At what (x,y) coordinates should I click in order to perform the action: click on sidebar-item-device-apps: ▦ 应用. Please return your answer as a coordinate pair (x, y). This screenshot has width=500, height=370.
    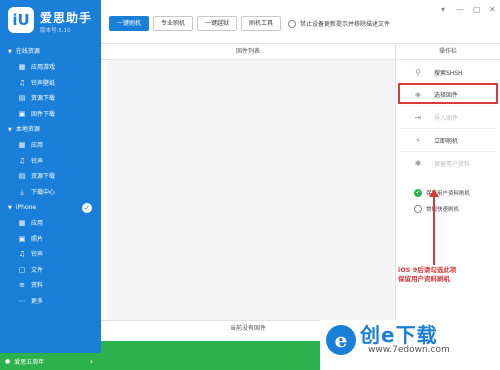
    Looking at the image, I should click on (50, 224).